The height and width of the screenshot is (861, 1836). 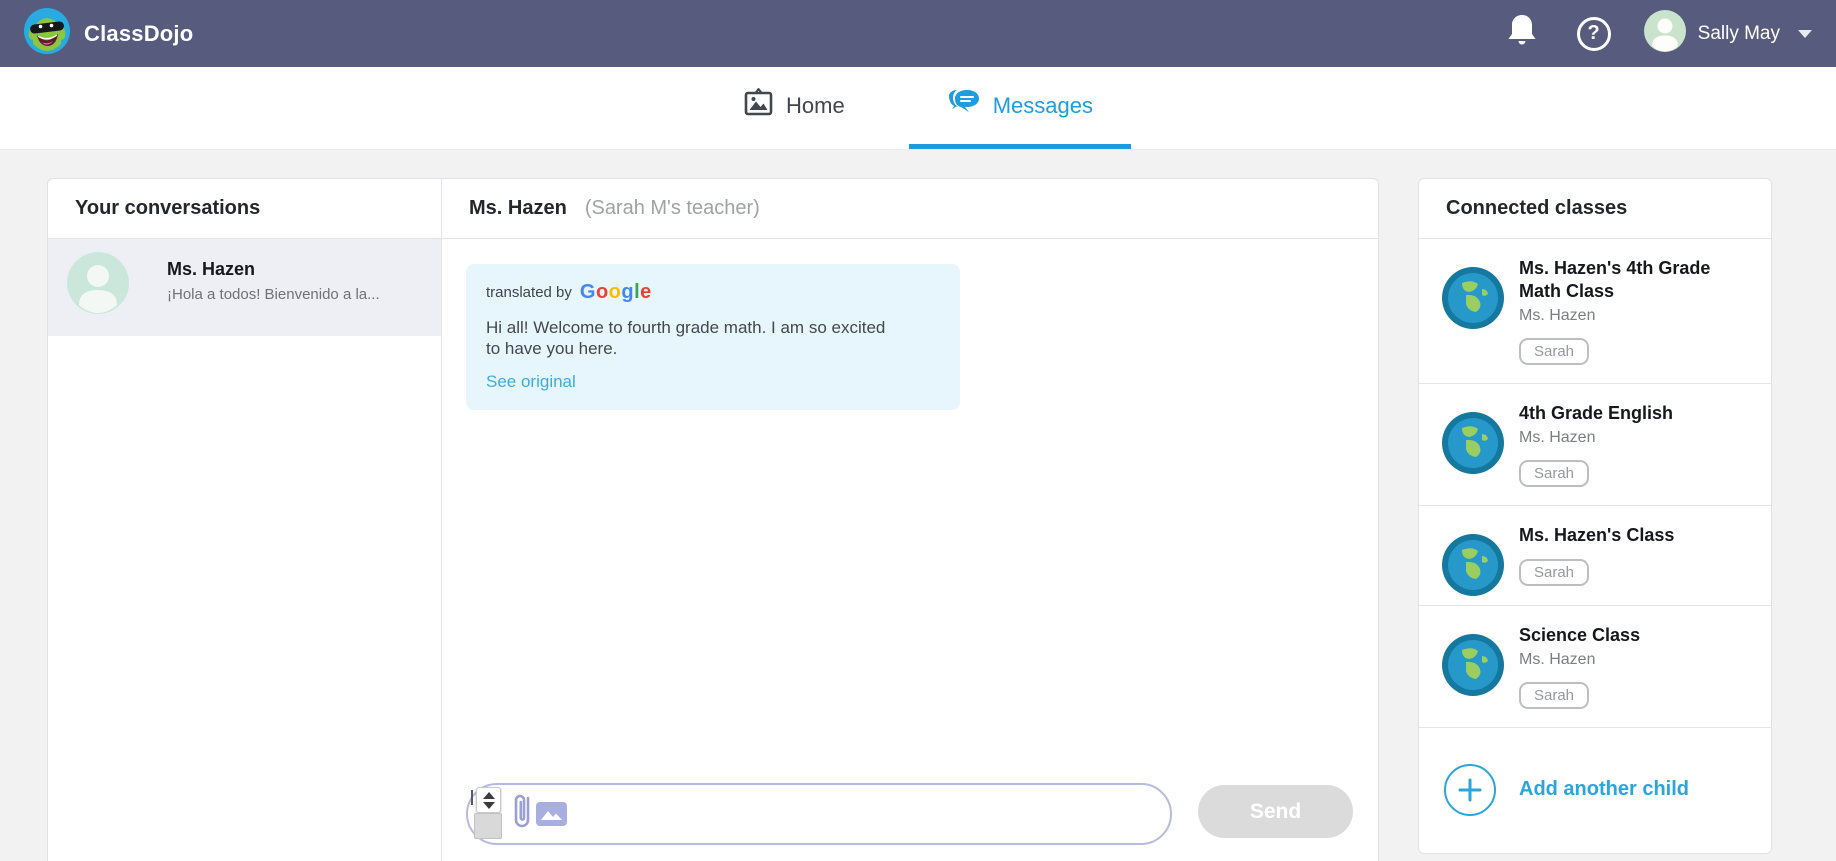 What do you see at coordinates (918, 33) in the screenshot?
I see `top-navbar: ClassDojo ? Sally May` at bounding box center [918, 33].